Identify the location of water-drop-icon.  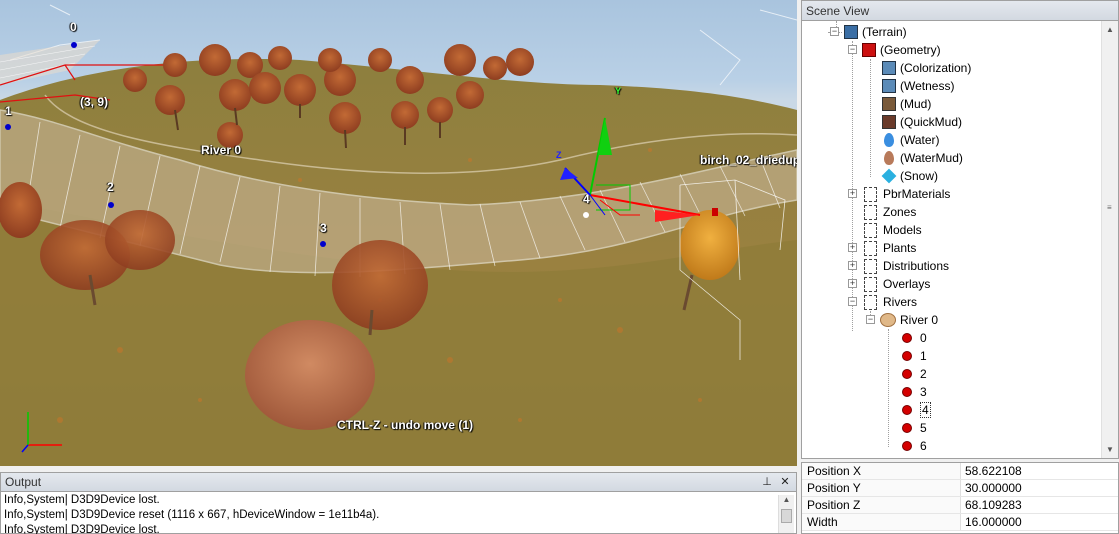
(889, 140).